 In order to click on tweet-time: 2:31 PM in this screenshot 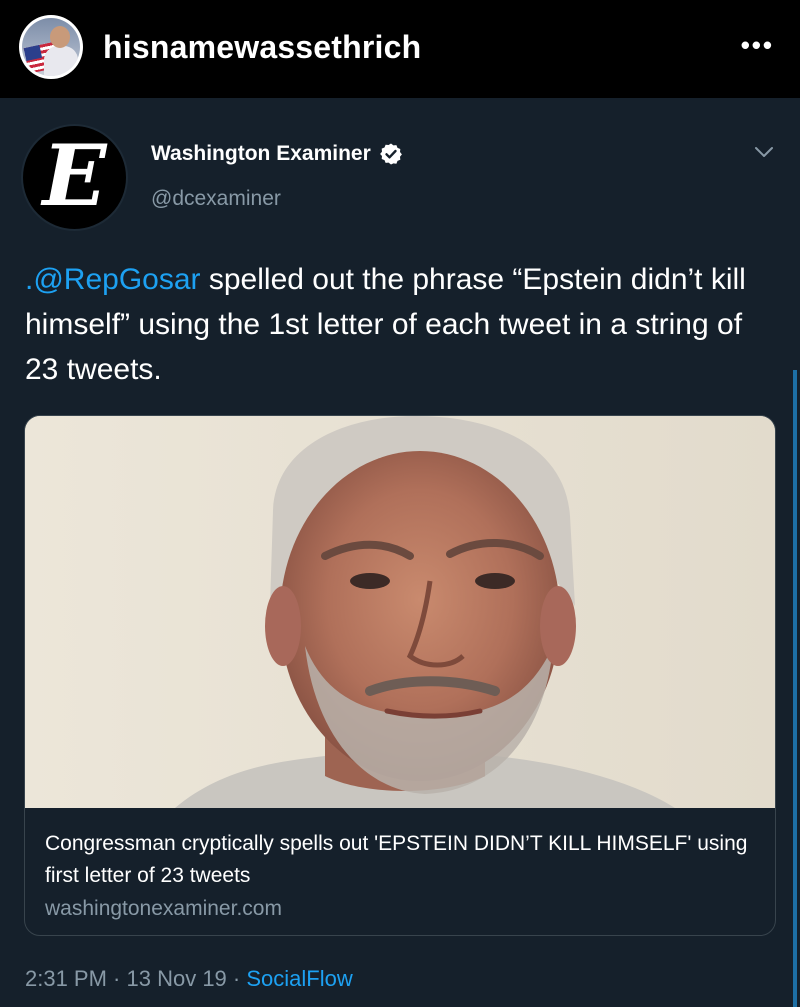, I will do `click(66, 979)`.